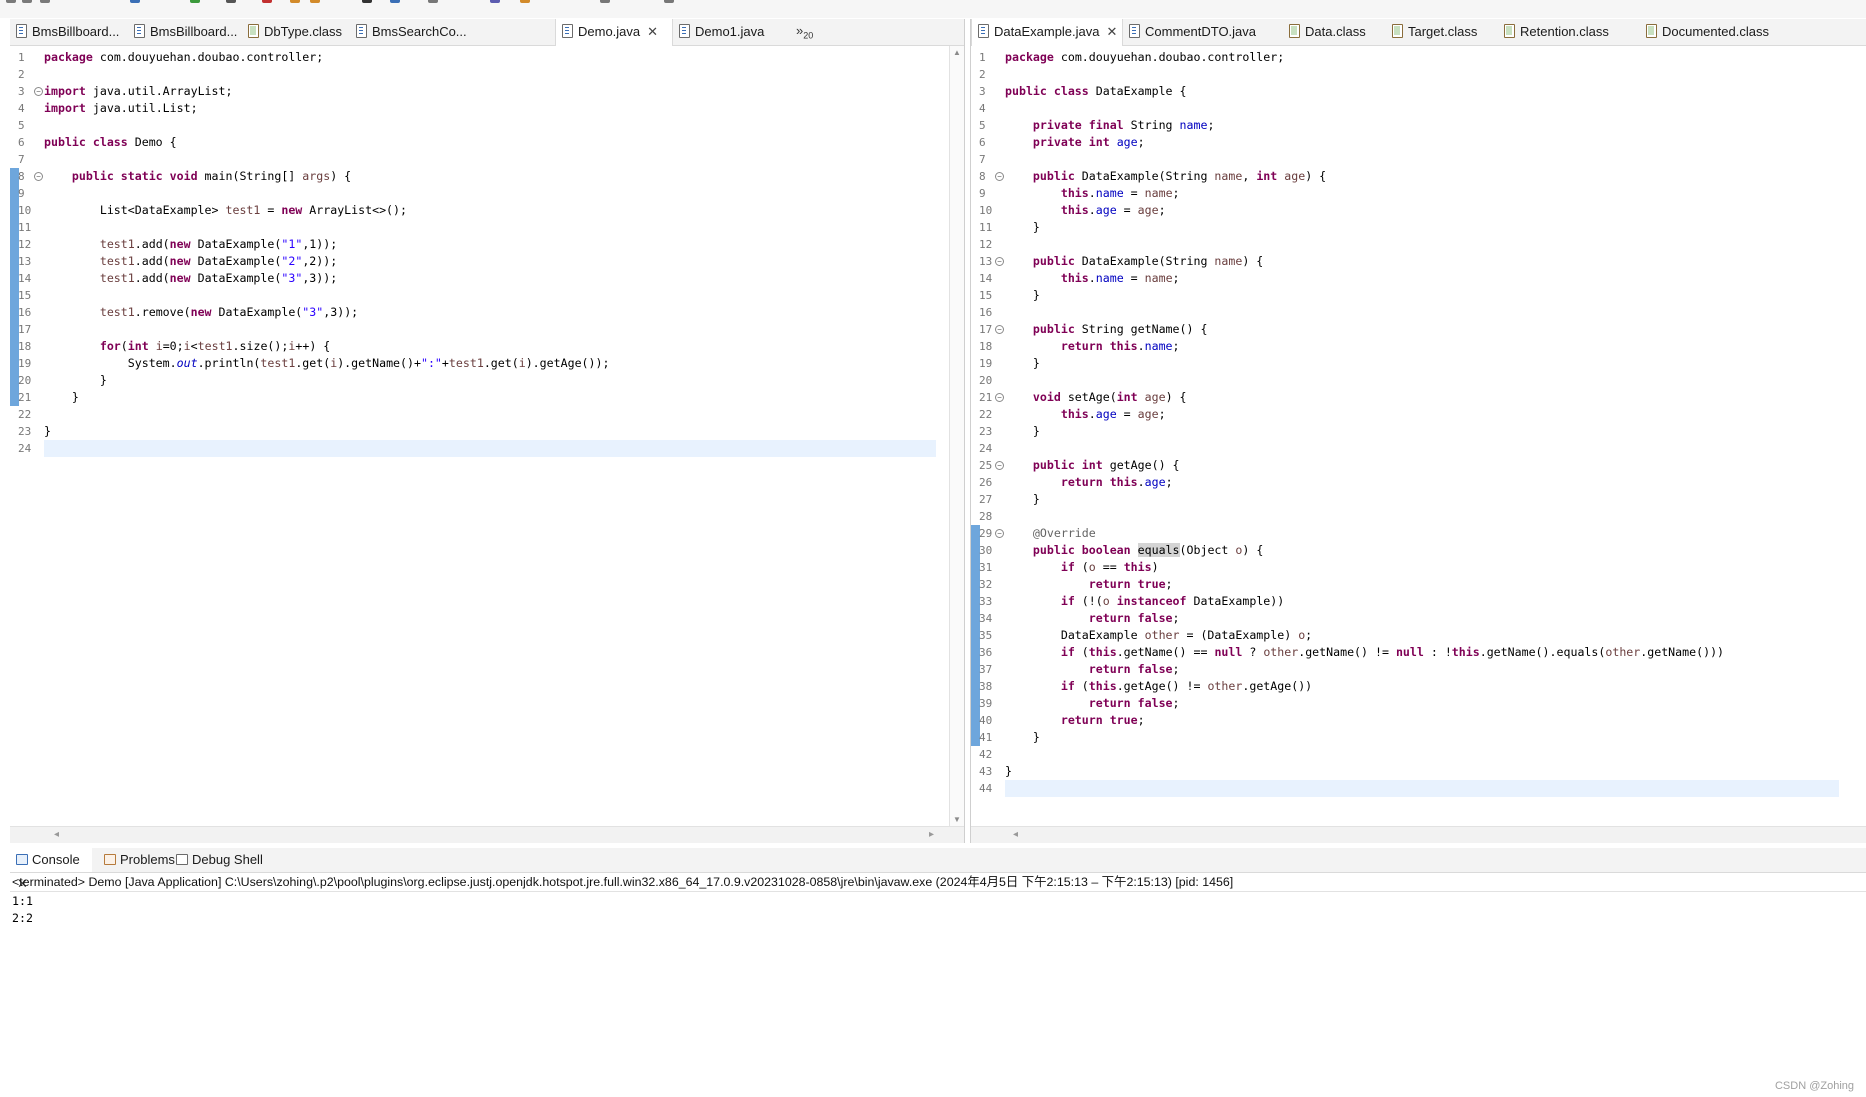 Image resolution: width=1866 pixels, height=1097 pixels. I want to click on code-line: package com.douyuehan.doubao.controller;, so click(1422, 57).